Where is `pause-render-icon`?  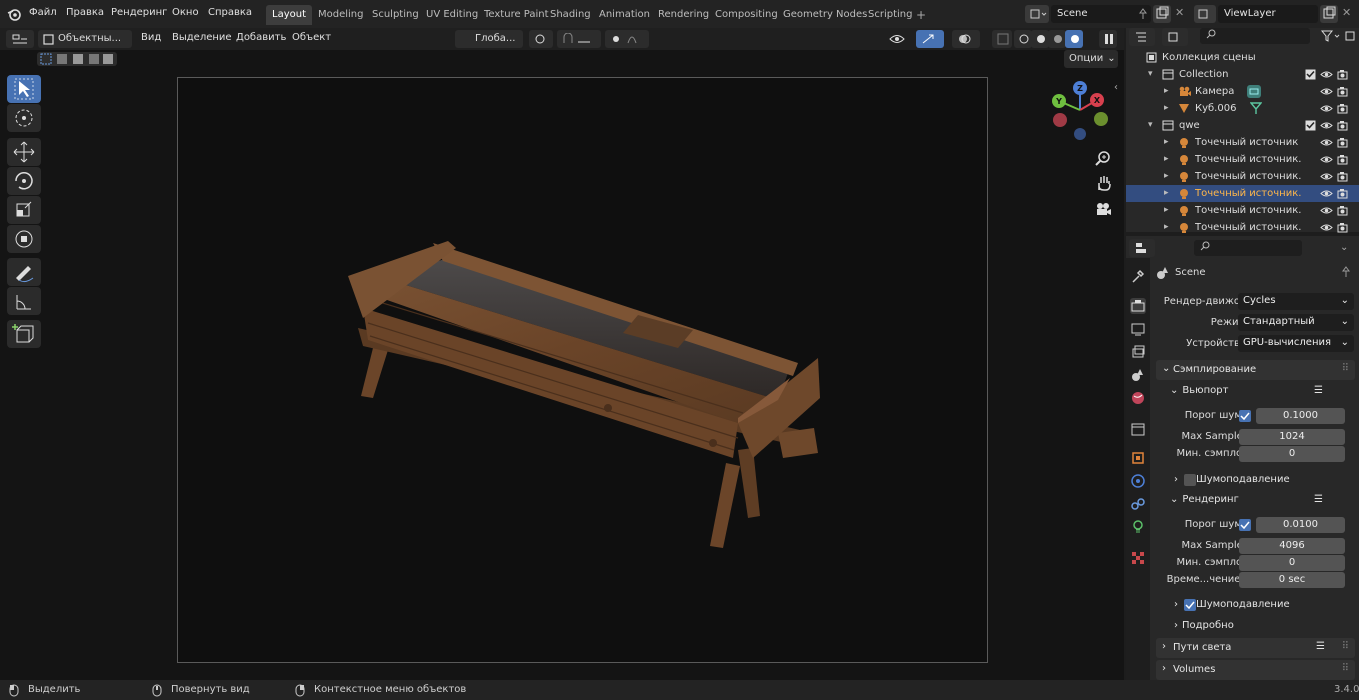
pause-render-icon is located at coordinates (1108, 39).